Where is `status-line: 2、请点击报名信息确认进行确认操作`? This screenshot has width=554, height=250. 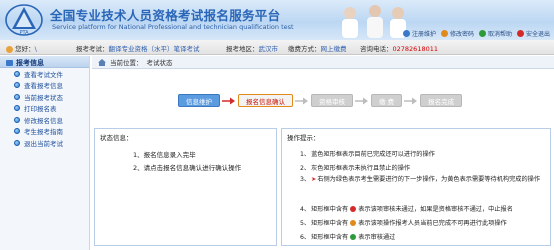 status-line: 2、请点击报名信息确认进行确认操作 is located at coordinates (187, 168).